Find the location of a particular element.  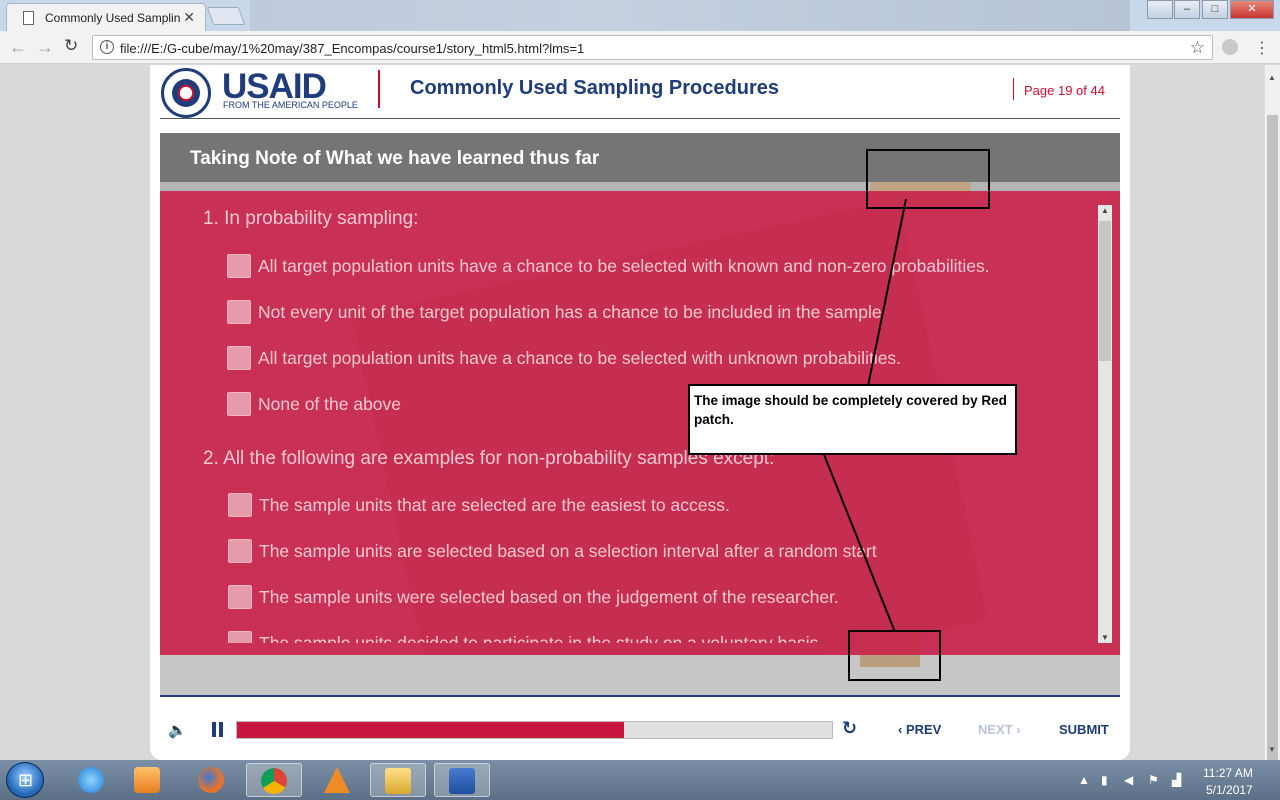

close-window-button: ✕ is located at coordinates (1252, 9).